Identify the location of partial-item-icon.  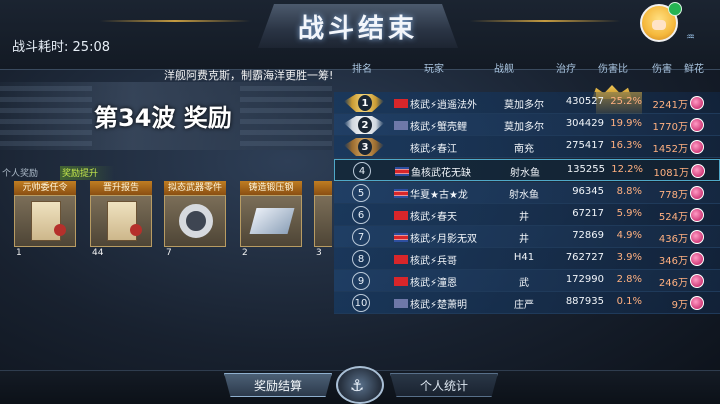
(323, 221).